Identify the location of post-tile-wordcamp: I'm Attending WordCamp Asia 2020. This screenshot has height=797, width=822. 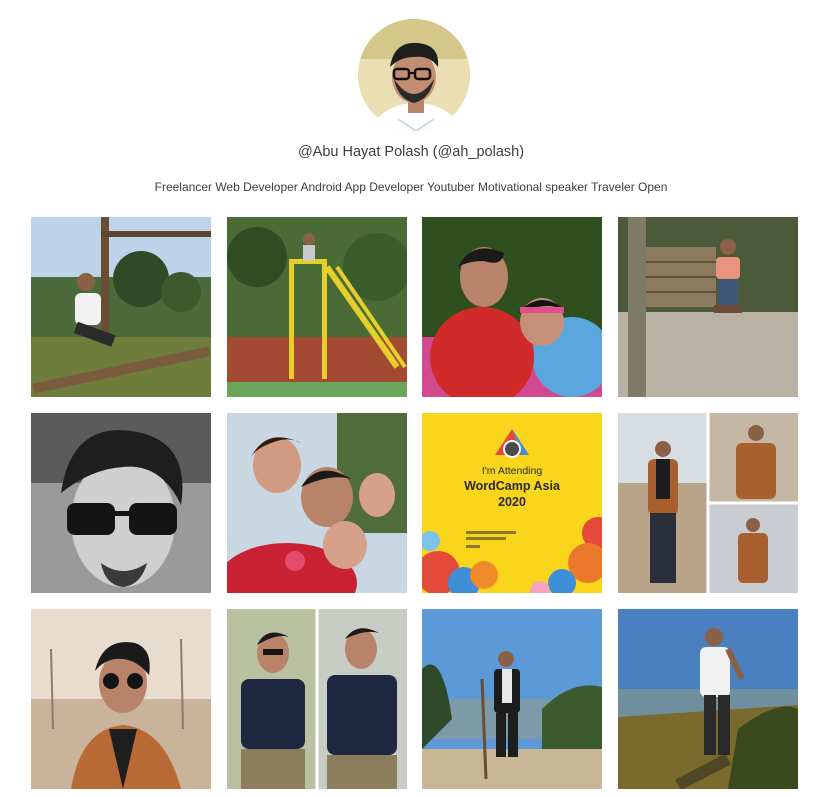
(512, 503).